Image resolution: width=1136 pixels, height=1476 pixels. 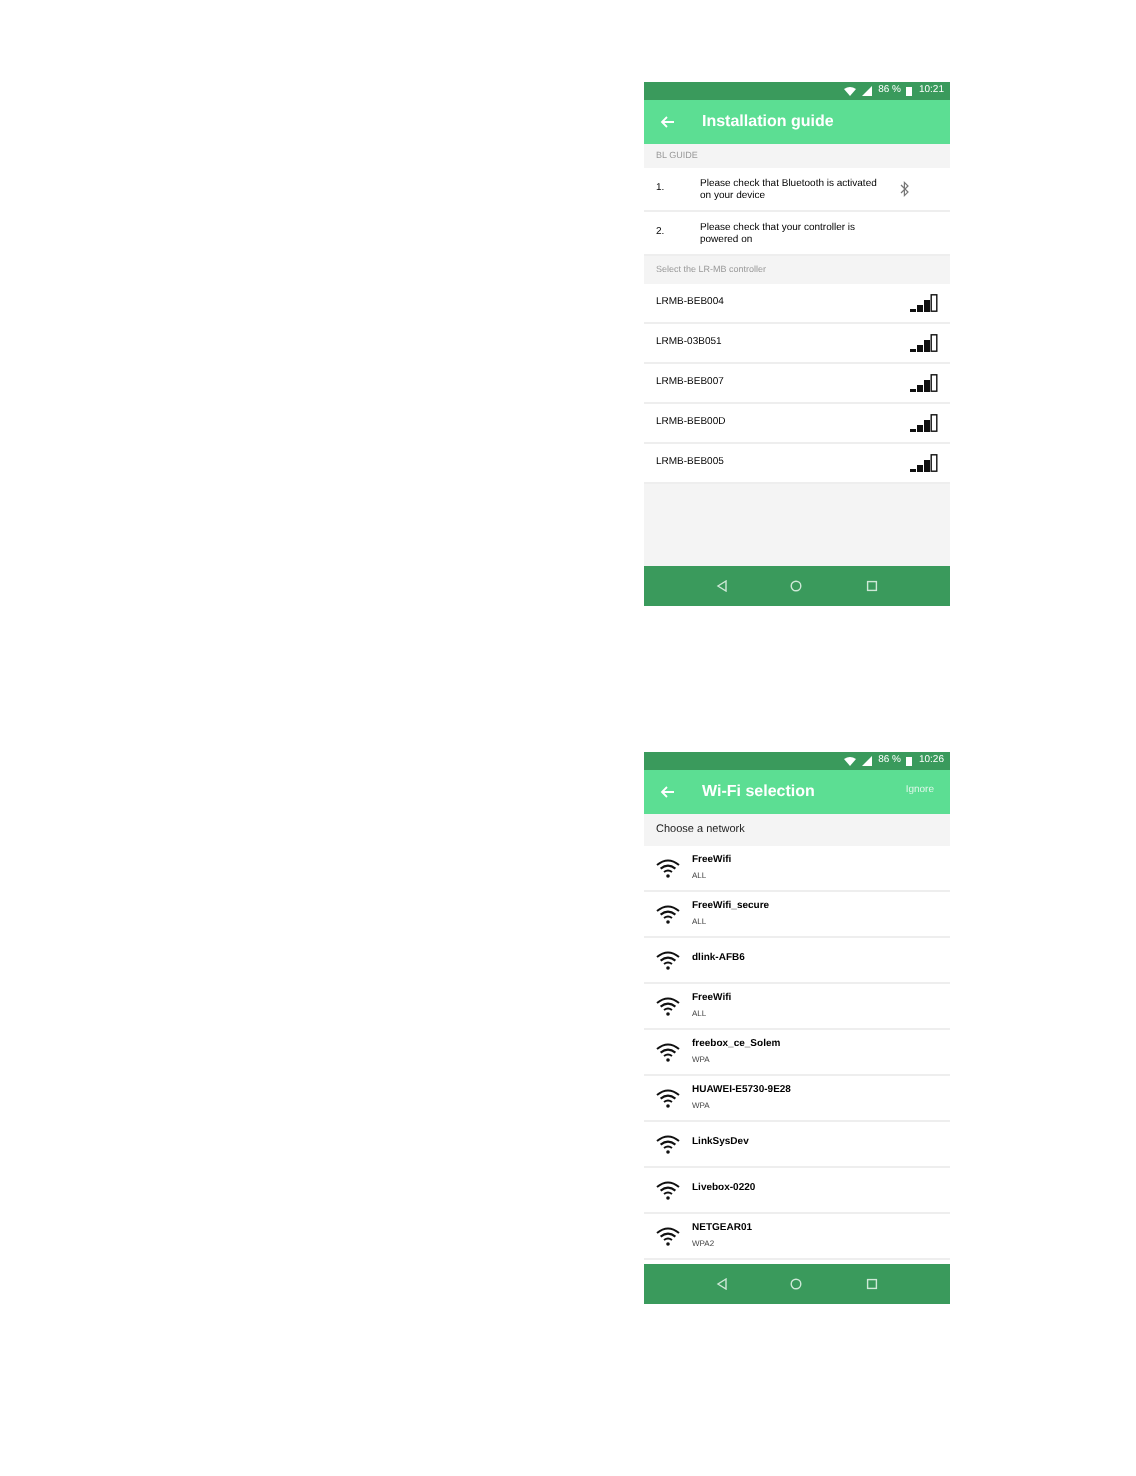 What do you see at coordinates (769, 122) in the screenshot?
I see `screen-title: Installation guide` at bounding box center [769, 122].